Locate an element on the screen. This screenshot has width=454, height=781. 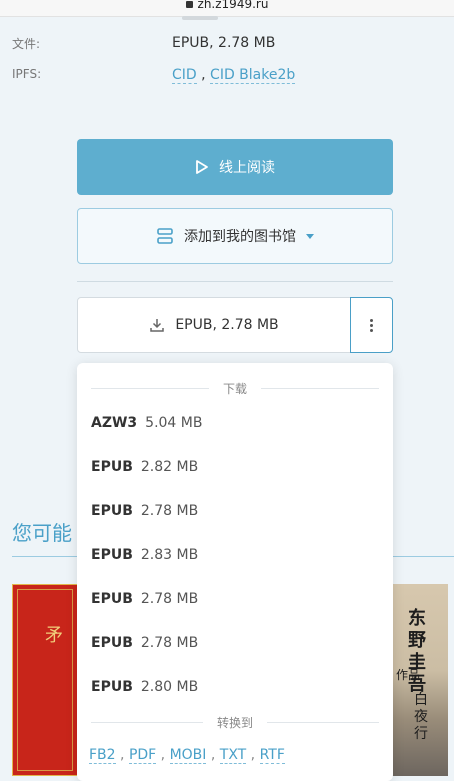
url-text: zh.z1949.ru is located at coordinates (233, 5).